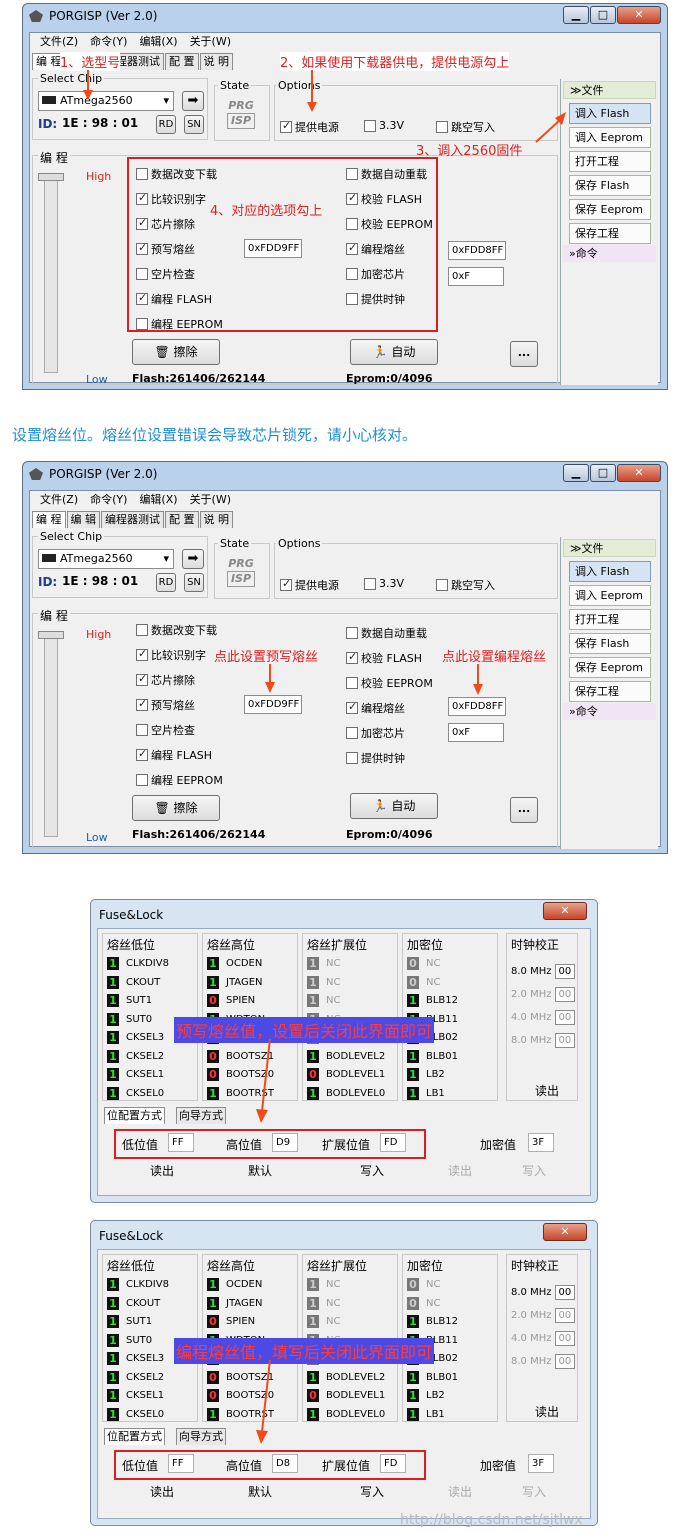 Image resolution: width=678 pixels, height=1538 pixels. I want to click on minimize-button: ▁, so click(576, 473).